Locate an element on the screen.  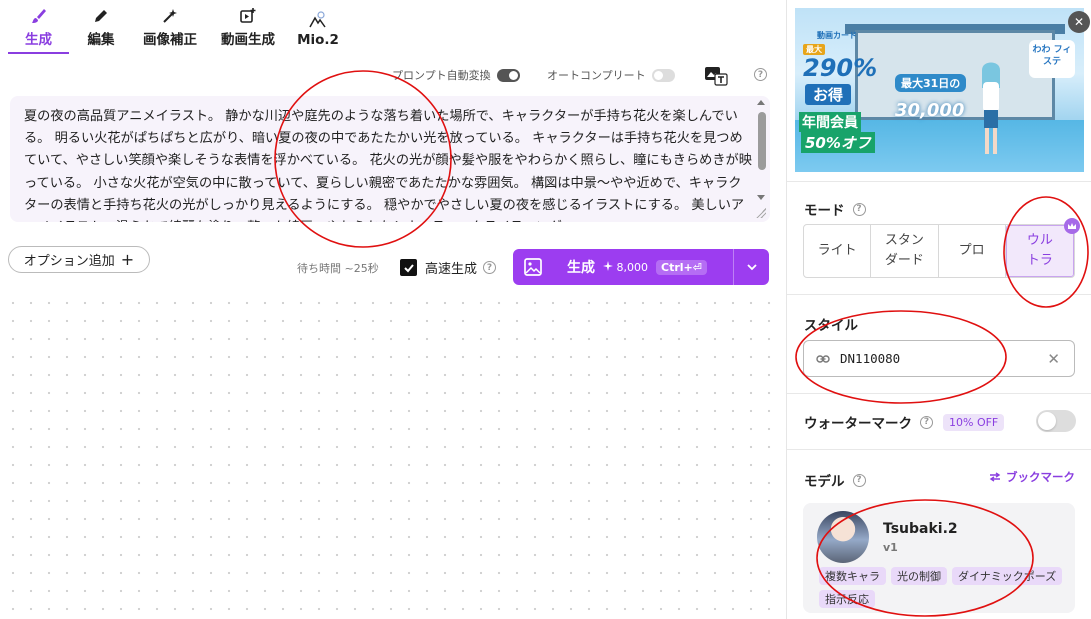
mode-option-ultra-label: ウル トラ is located at coordinates (1039, 250).